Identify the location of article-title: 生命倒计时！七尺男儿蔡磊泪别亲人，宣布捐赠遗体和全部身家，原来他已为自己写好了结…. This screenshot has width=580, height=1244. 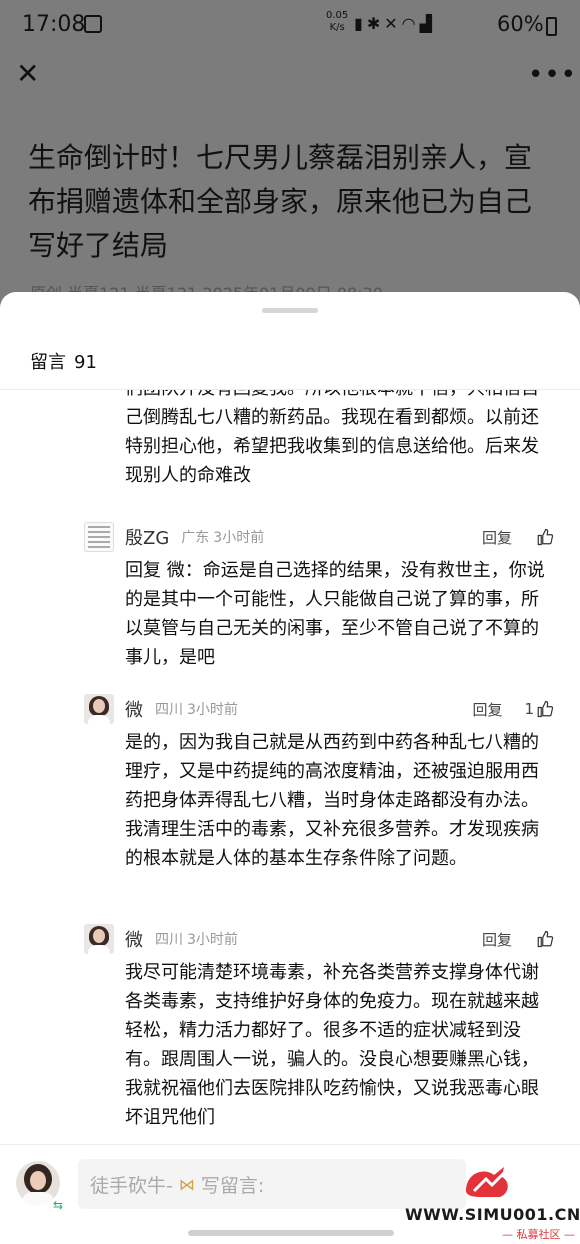
(280, 201).